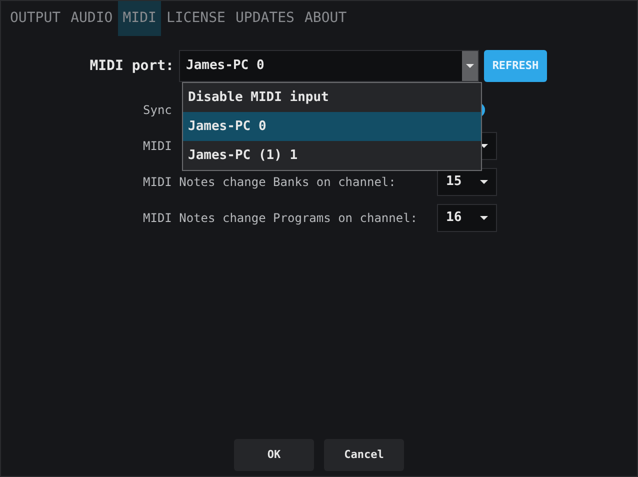 Image resolution: width=638 pixels, height=477 pixels. What do you see at coordinates (92, 18) in the screenshot?
I see `tab: AUDIO` at bounding box center [92, 18].